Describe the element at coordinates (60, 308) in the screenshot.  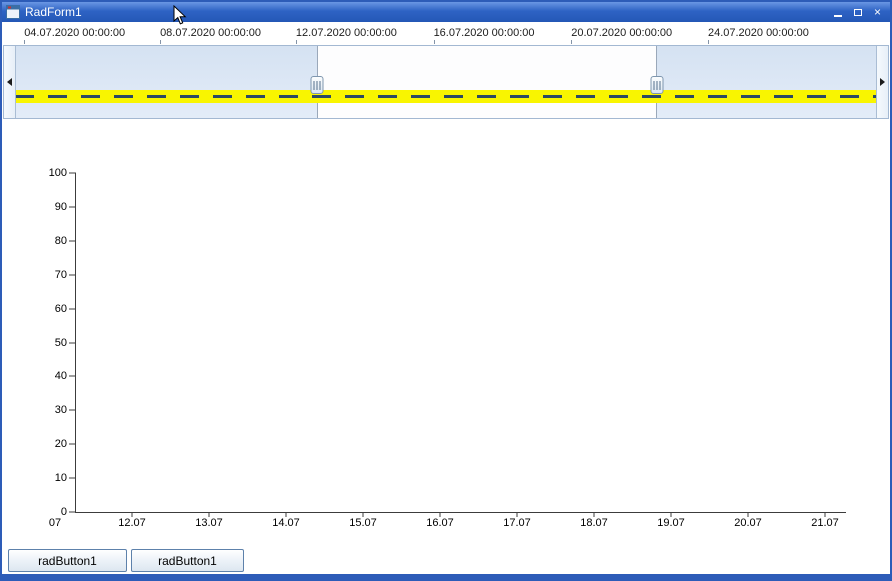
I see `y-axis-label: 60` at that location.